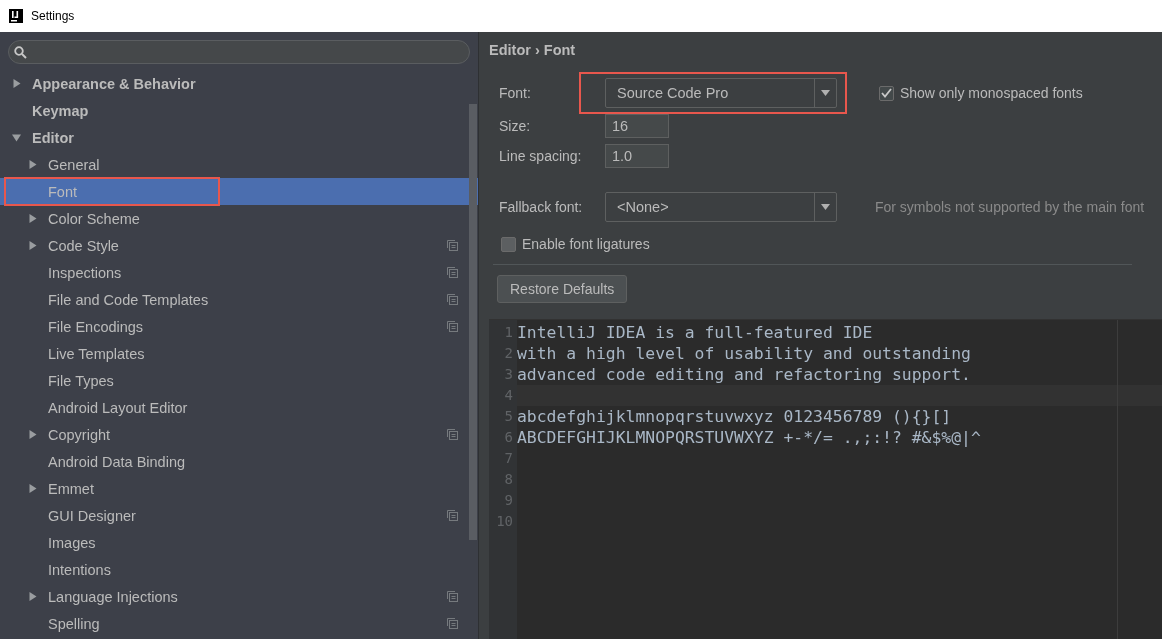 This screenshot has width=1162, height=639. Describe the element at coordinates (586, 244) in the screenshot. I see `checkbox-label: Enable font ligatures` at that location.